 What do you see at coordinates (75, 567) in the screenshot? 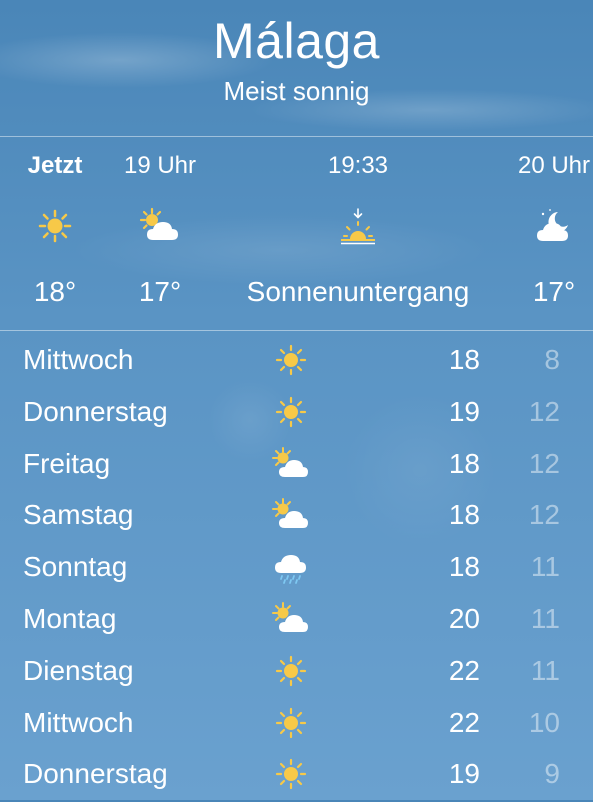
I see `day-name: Sonntag` at bounding box center [75, 567].